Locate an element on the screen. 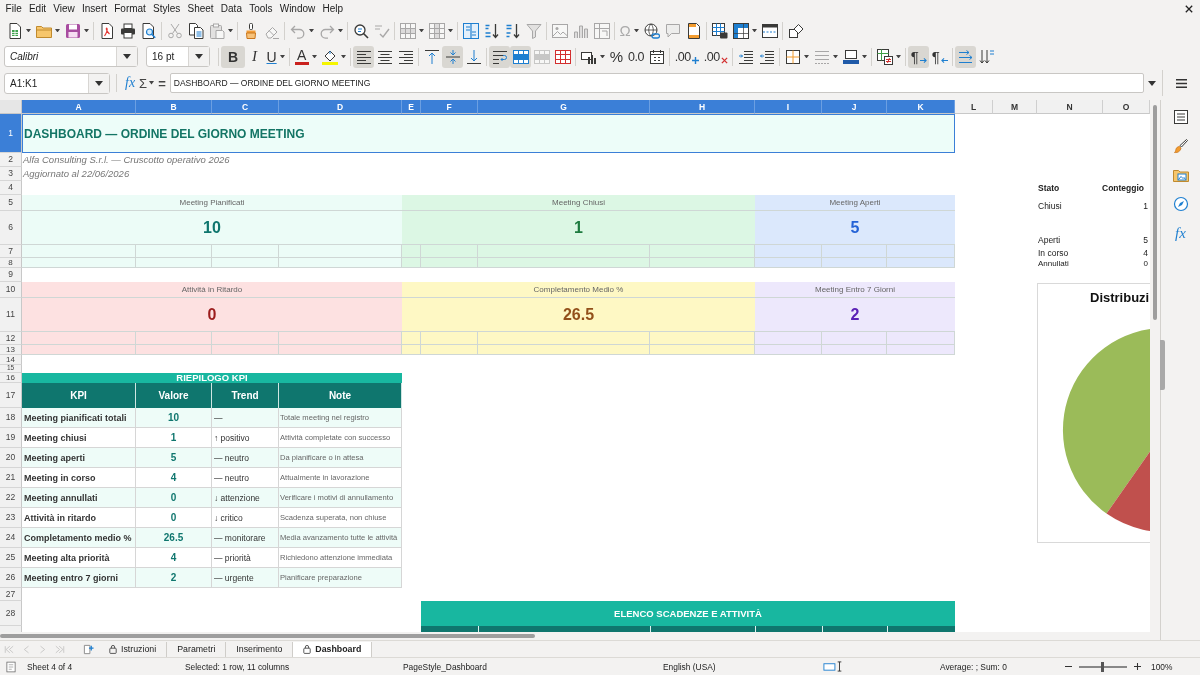 This screenshot has height=675, width=1200. selection-info: Selected: 1 row, 11 columns is located at coordinates (237, 666).